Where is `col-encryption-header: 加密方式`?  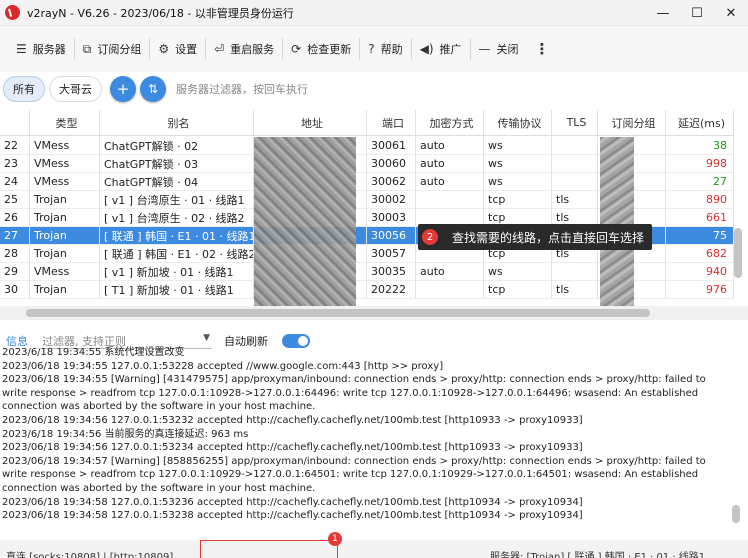 col-encryption-header: 加密方式 is located at coordinates (450, 122).